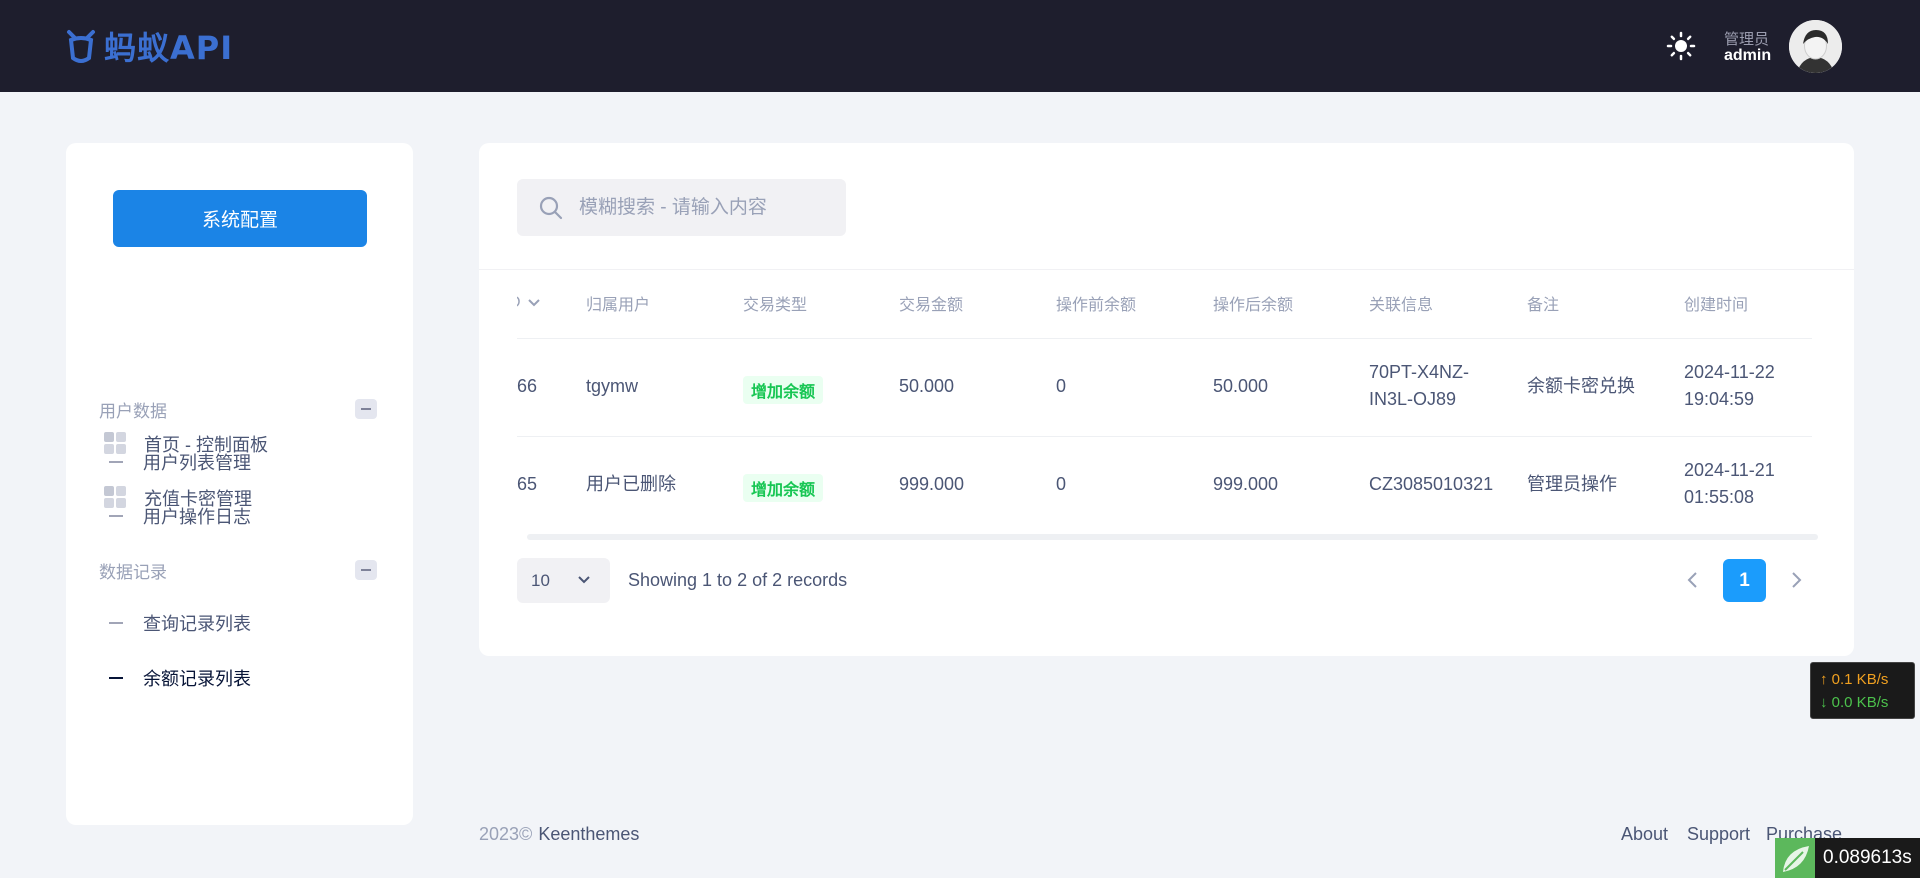  What do you see at coordinates (1729, 372) in the screenshot?
I see `cell-date: 2024-11-22` at bounding box center [1729, 372].